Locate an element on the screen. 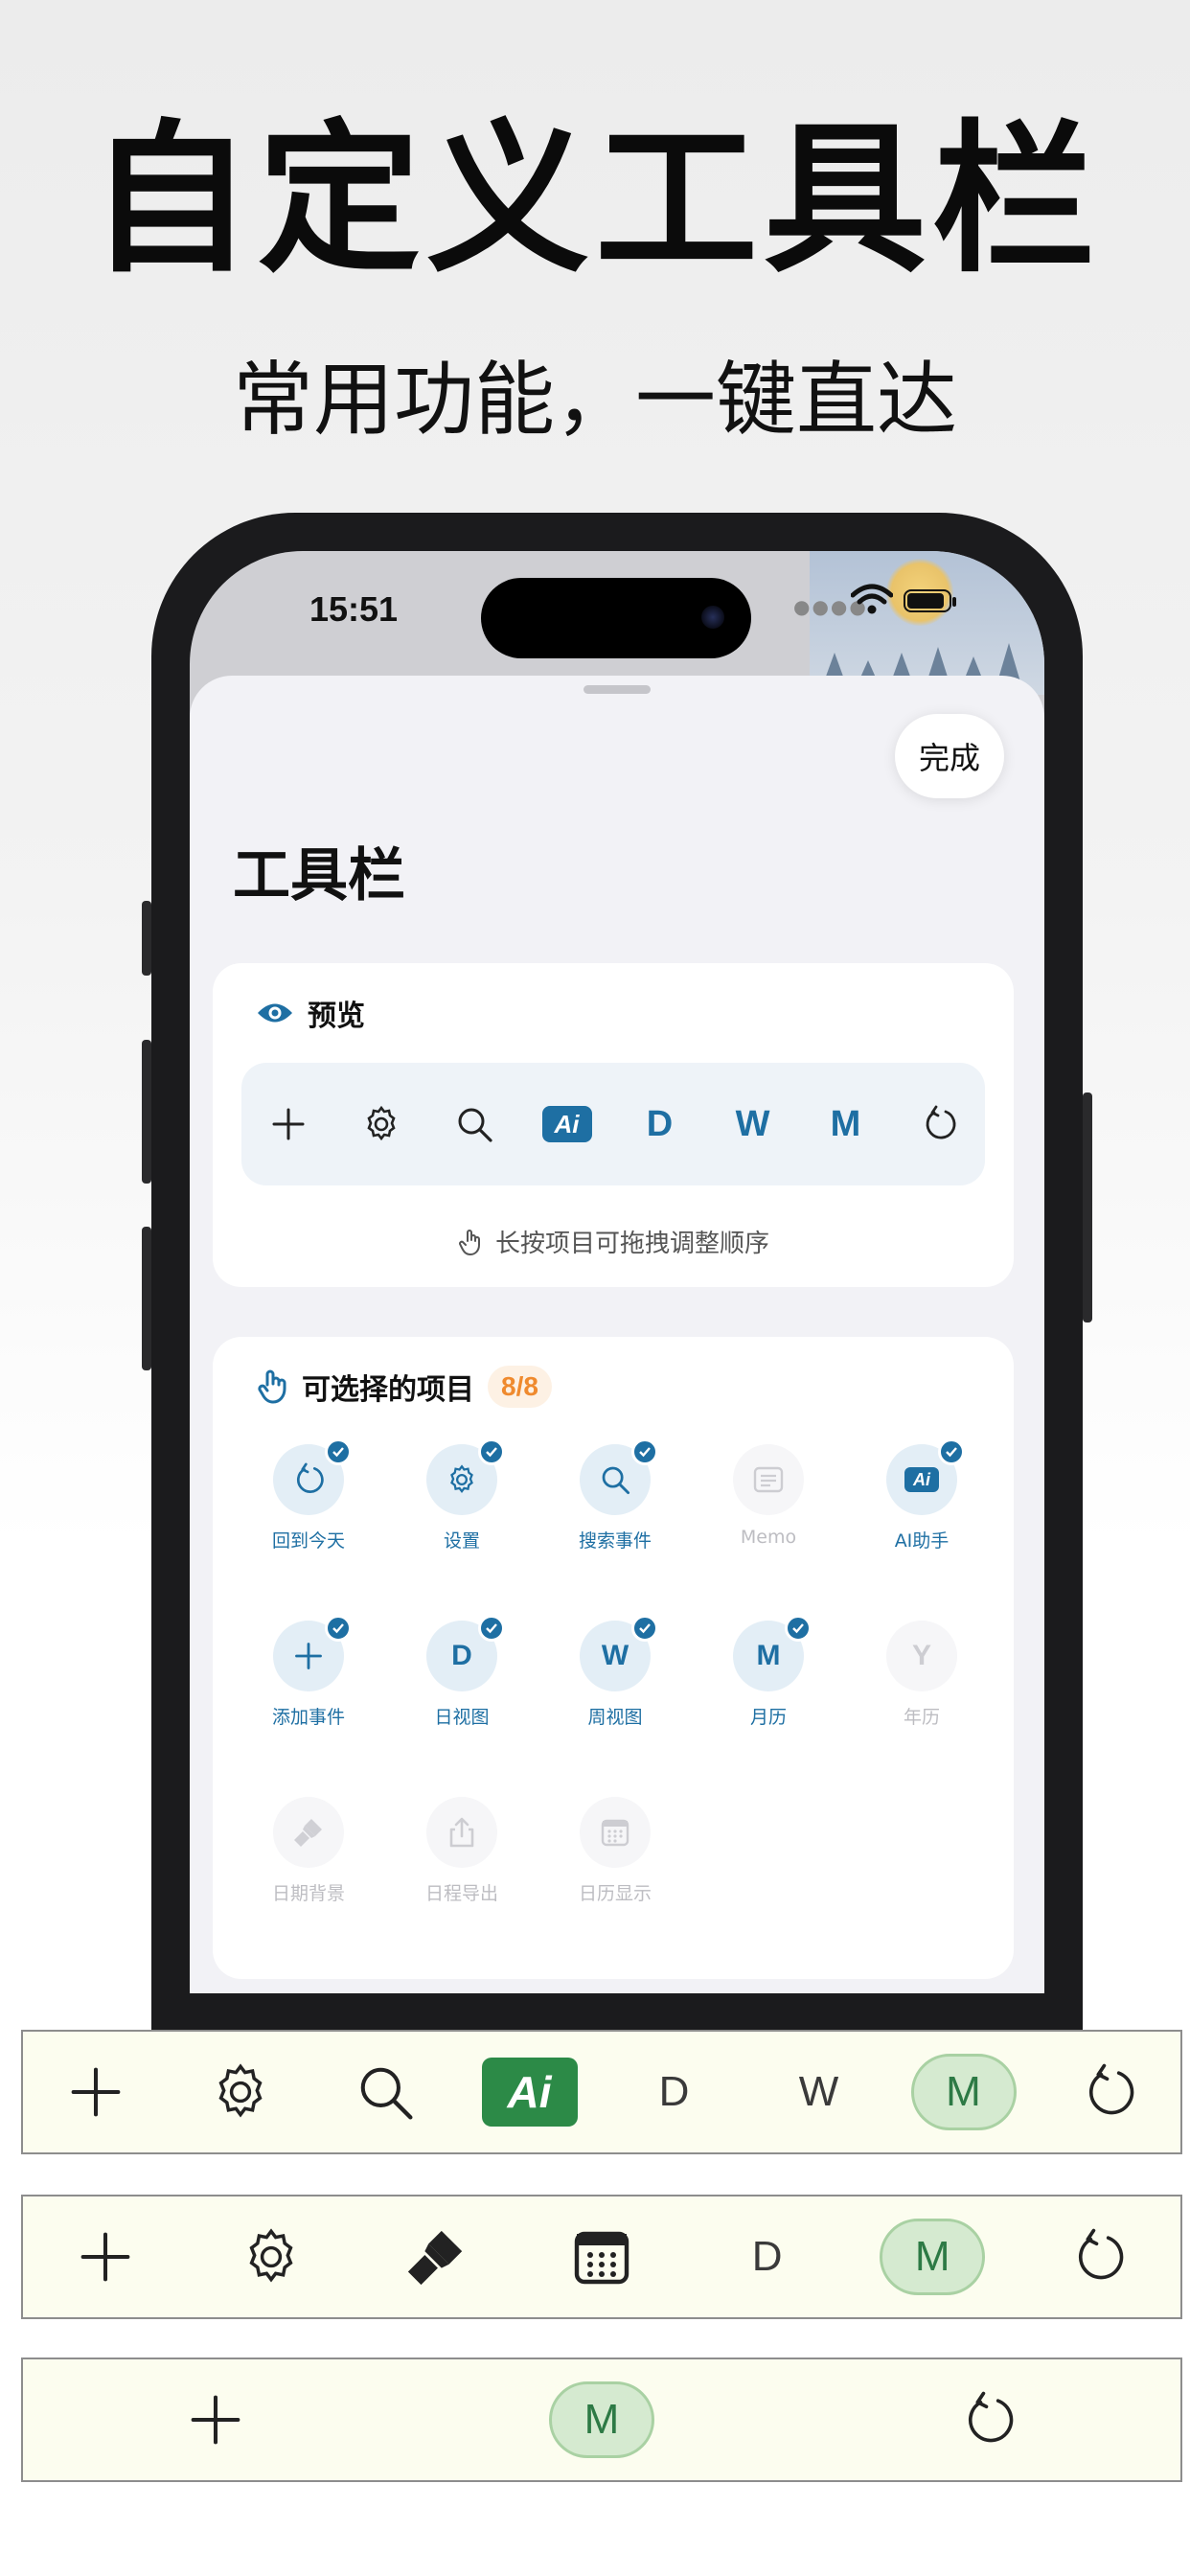 This screenshot has width=1190, height=2576. option-date-background: 日期背景 is located at coordinates (309, 1885).